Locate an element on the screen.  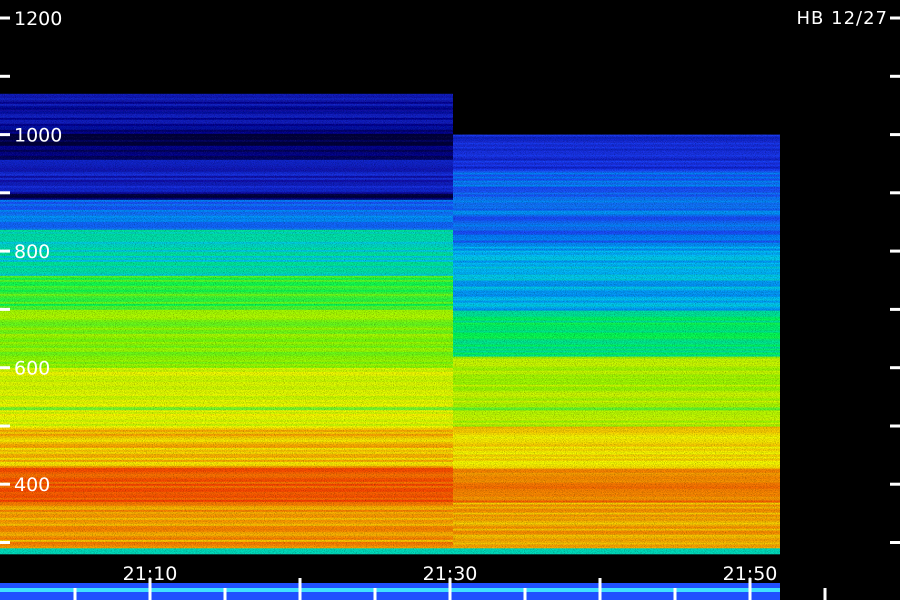
x-tick-label: 21:30 is located at coordinates (450, 574).